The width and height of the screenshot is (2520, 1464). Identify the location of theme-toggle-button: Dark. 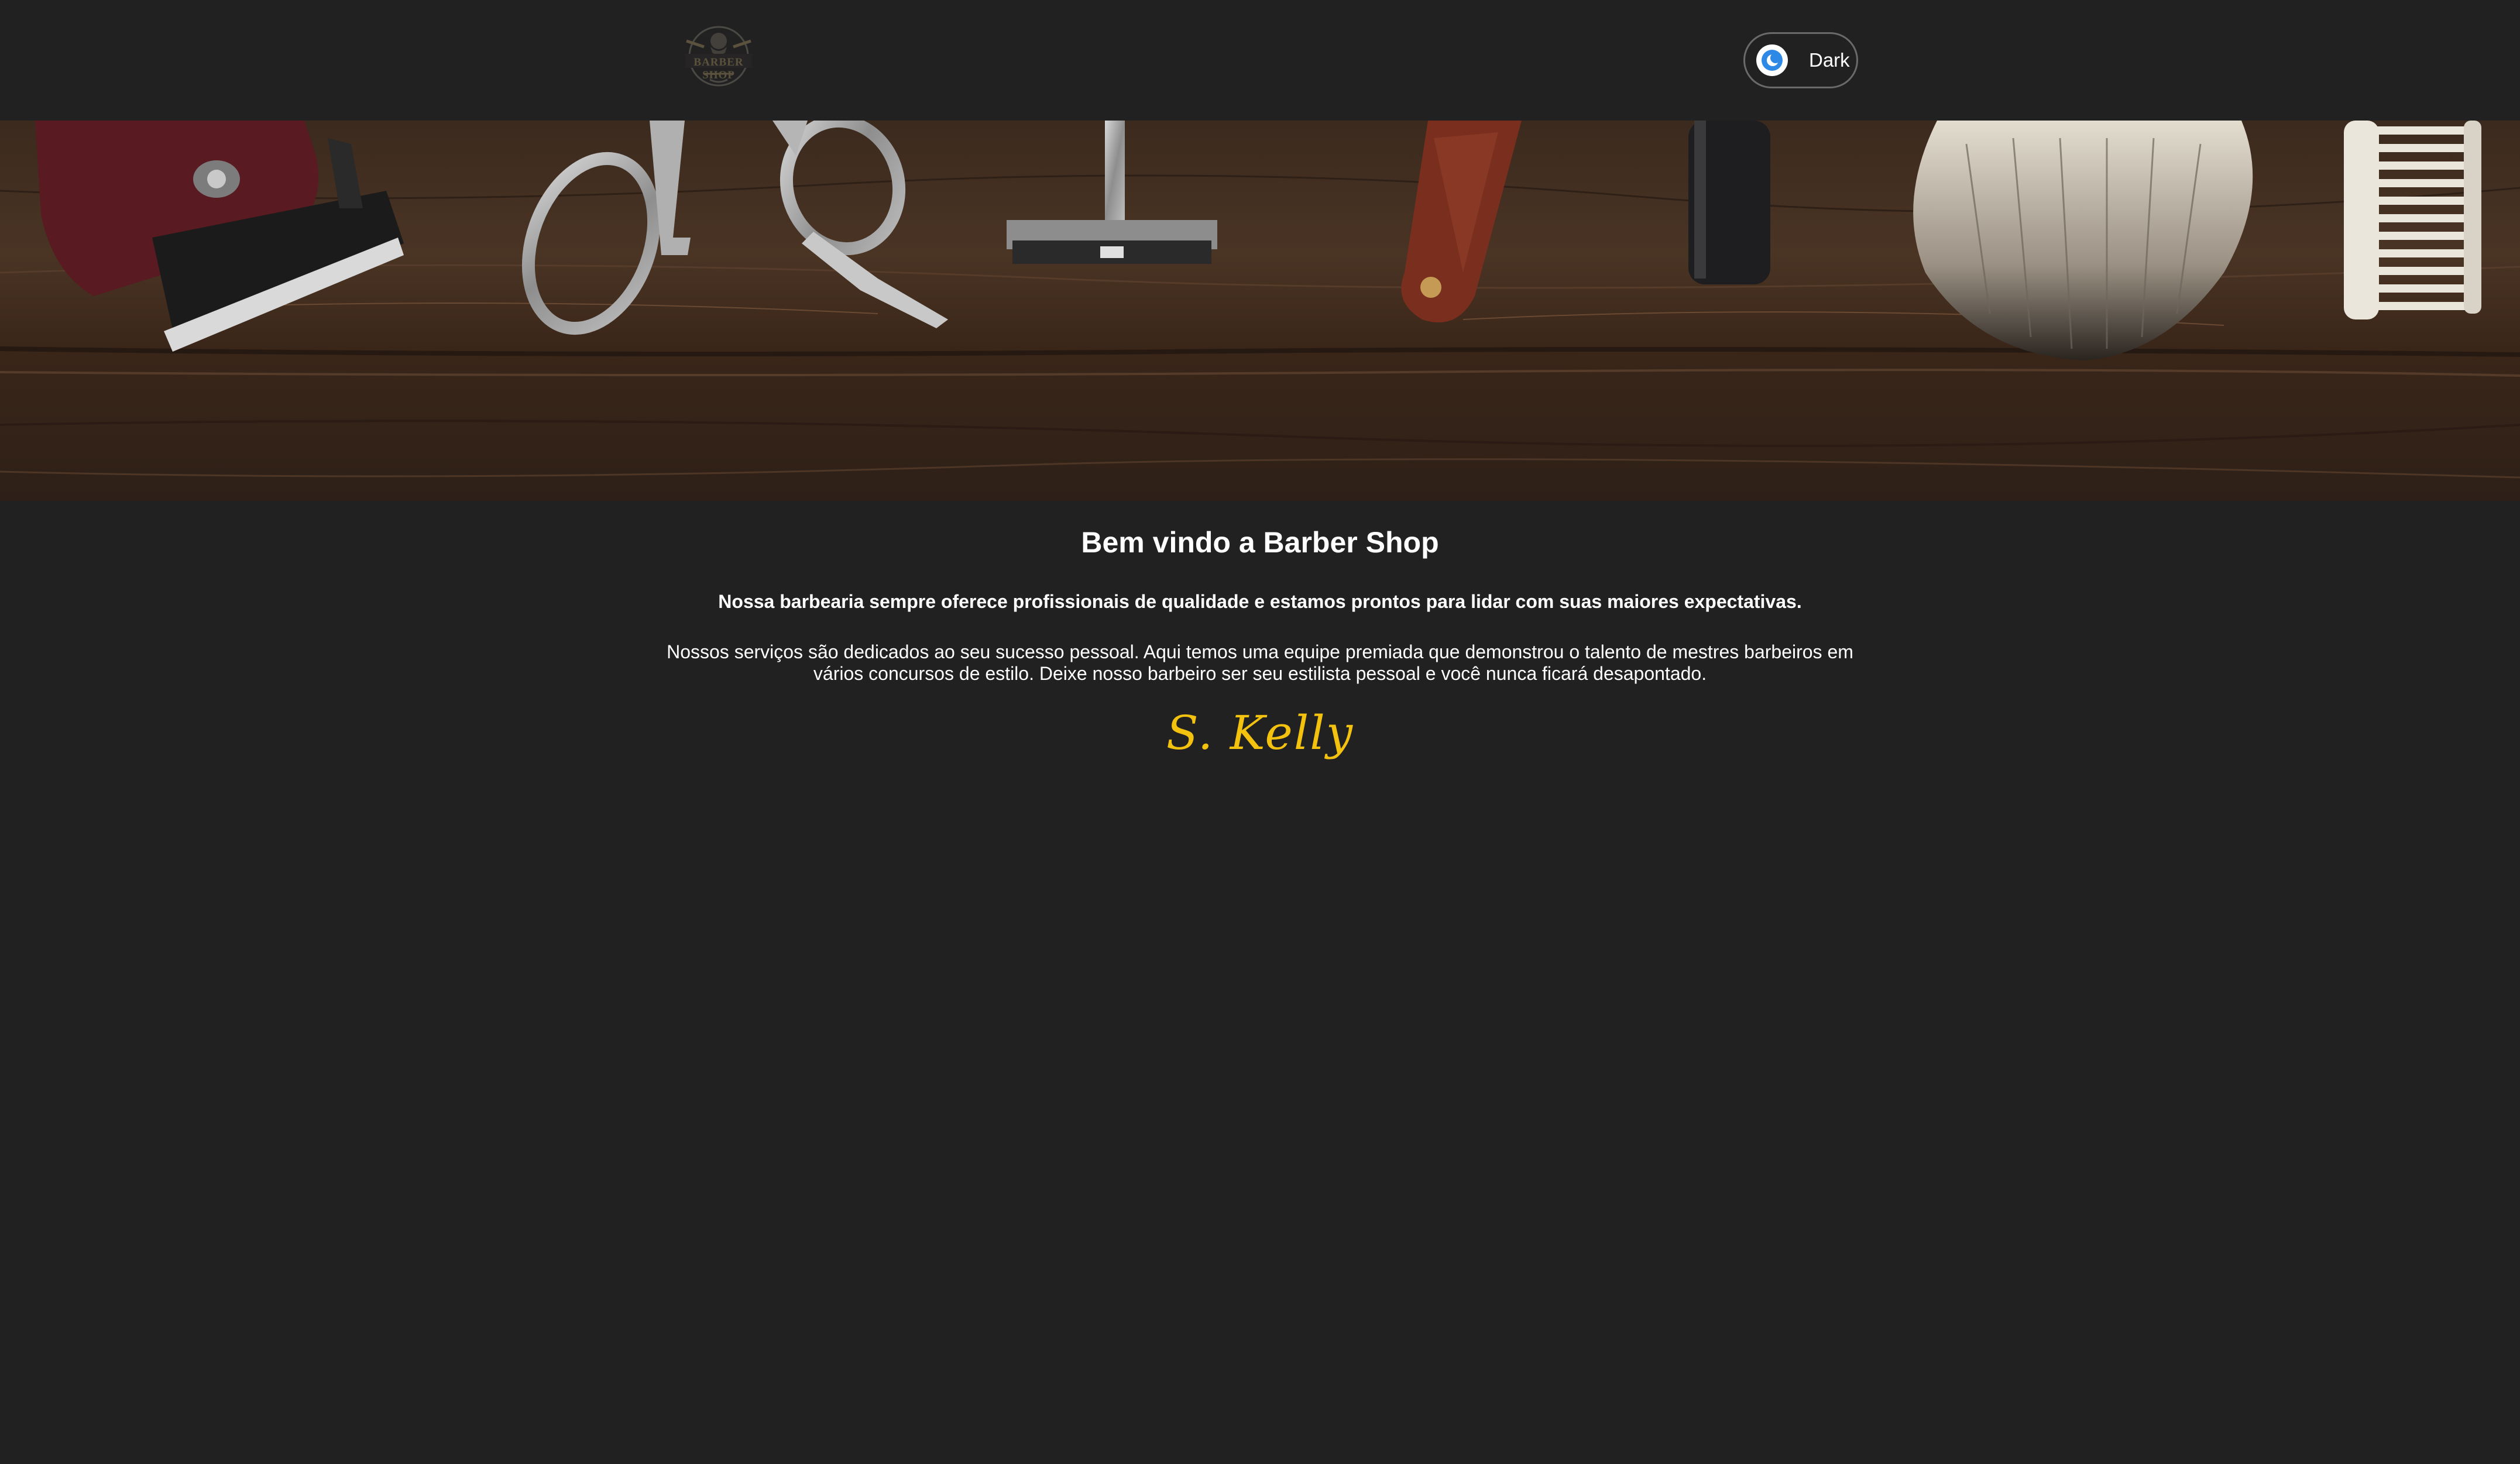
(1800, 60).